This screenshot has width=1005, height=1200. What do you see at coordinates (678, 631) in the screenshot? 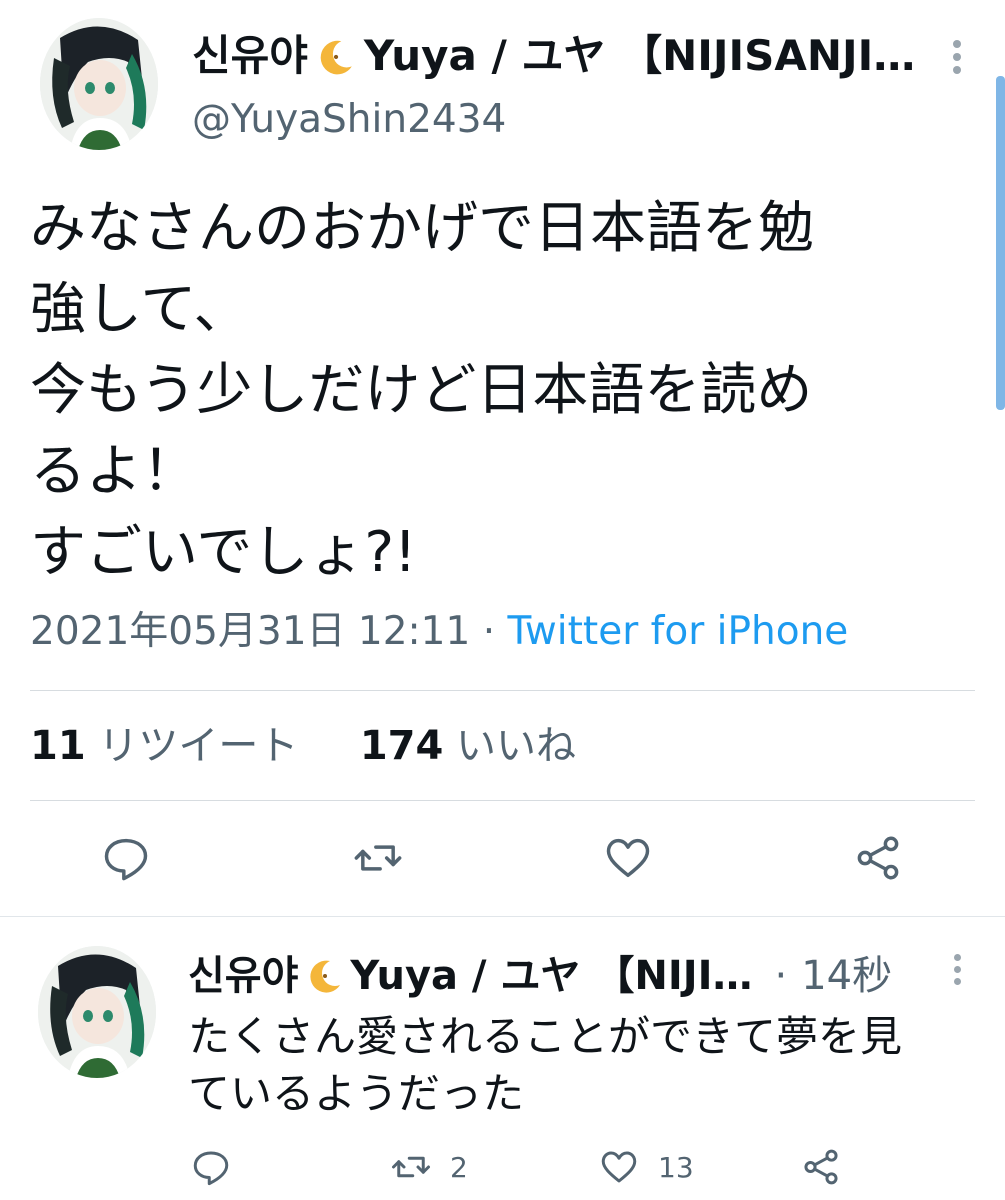
I see `source-link: Twitter for iPhone` at bounding box center [678, 631].